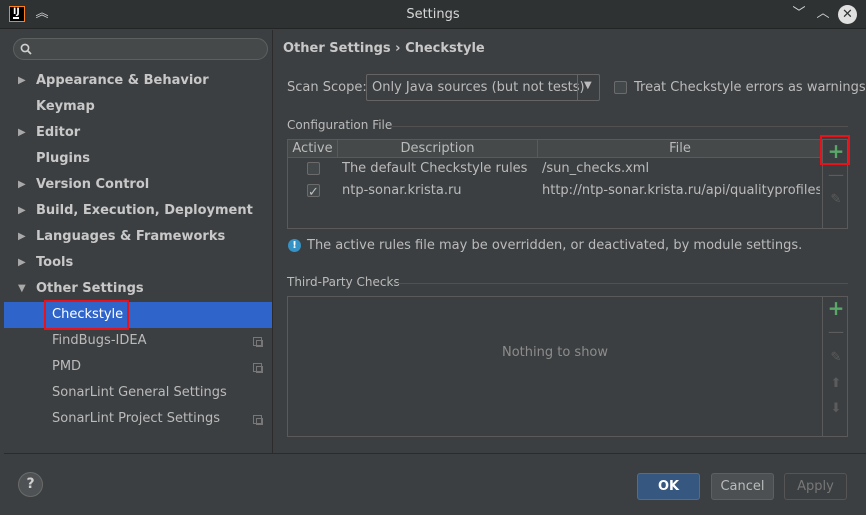  I want to click on sidebar-item-tools: ▶ Tools, so click(138, 263).